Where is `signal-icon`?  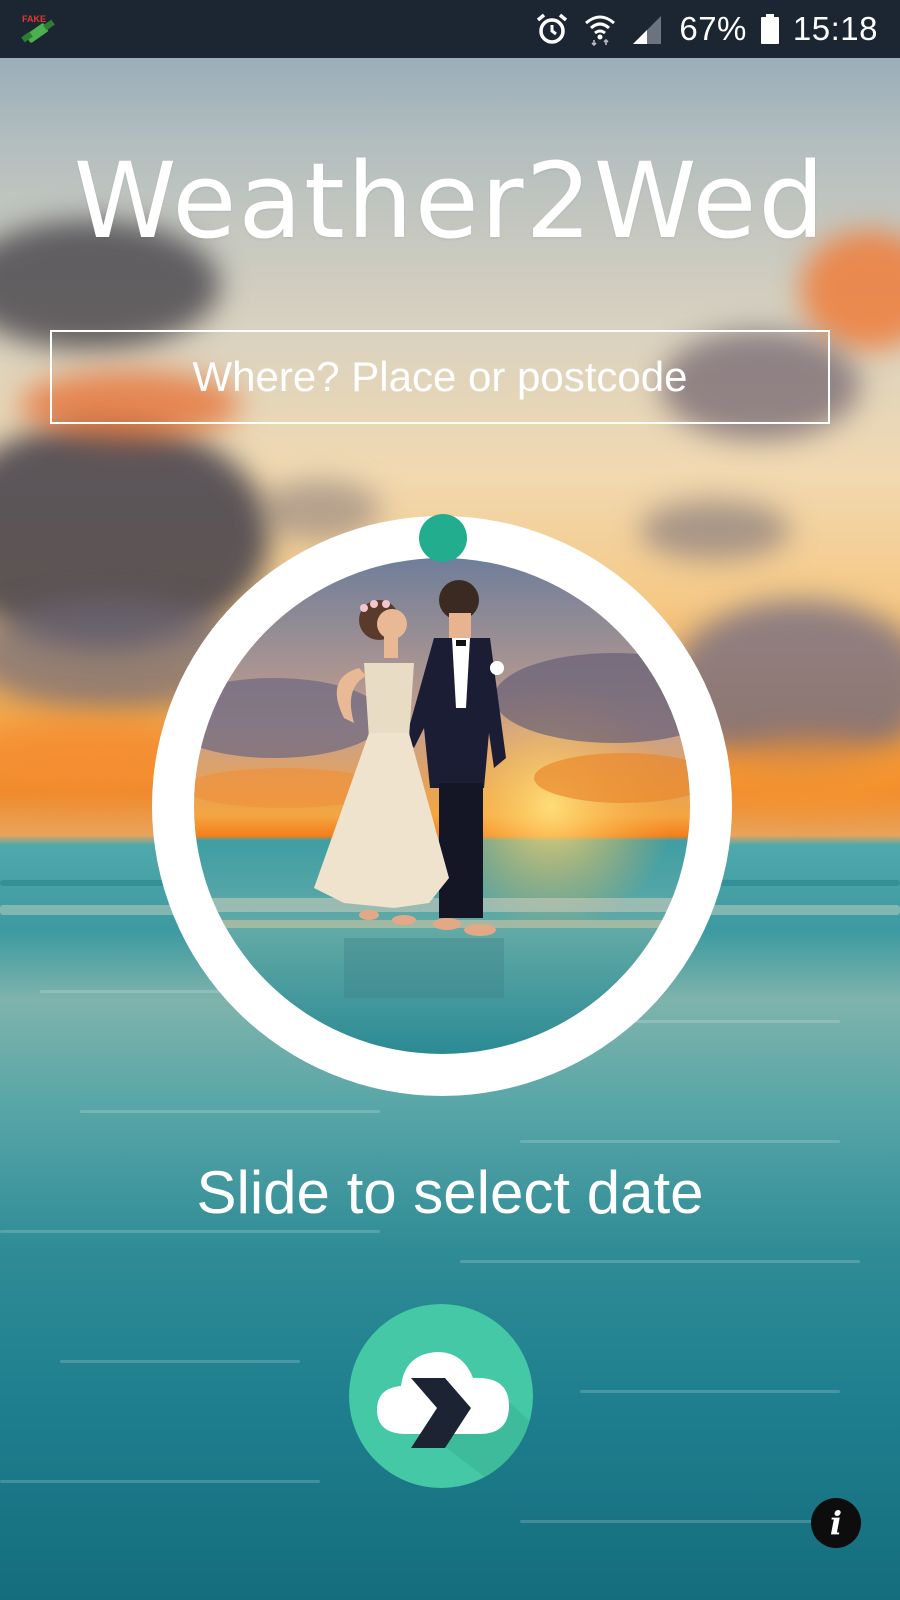 signal-icon is located at coordinates (647, 30).